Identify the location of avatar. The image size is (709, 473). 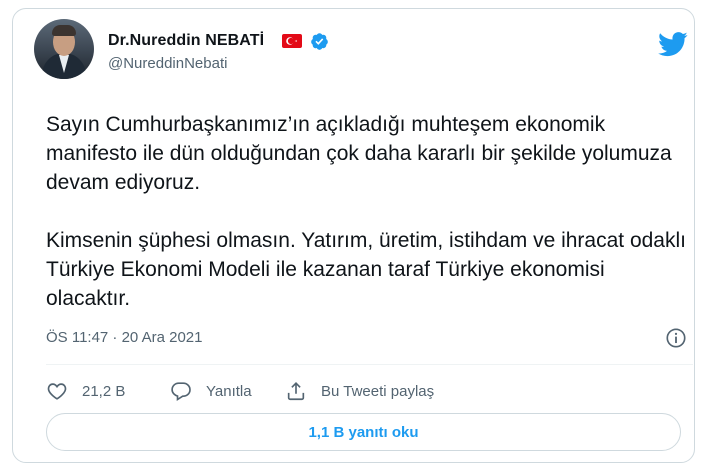
(64, 49).